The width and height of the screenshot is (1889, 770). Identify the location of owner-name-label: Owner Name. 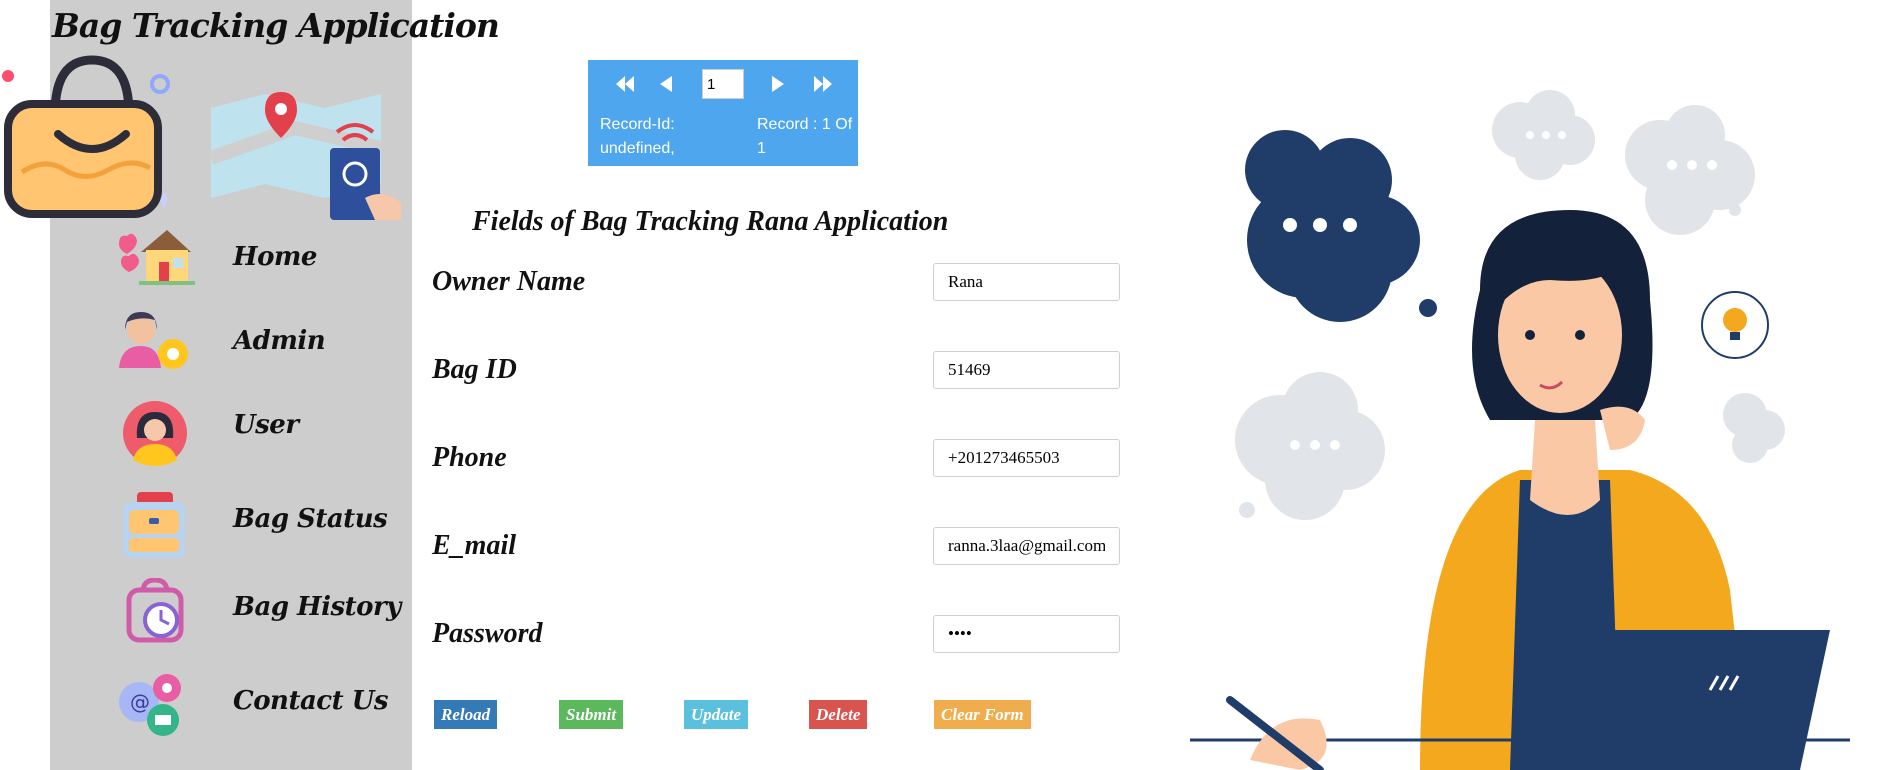
(509, 281).